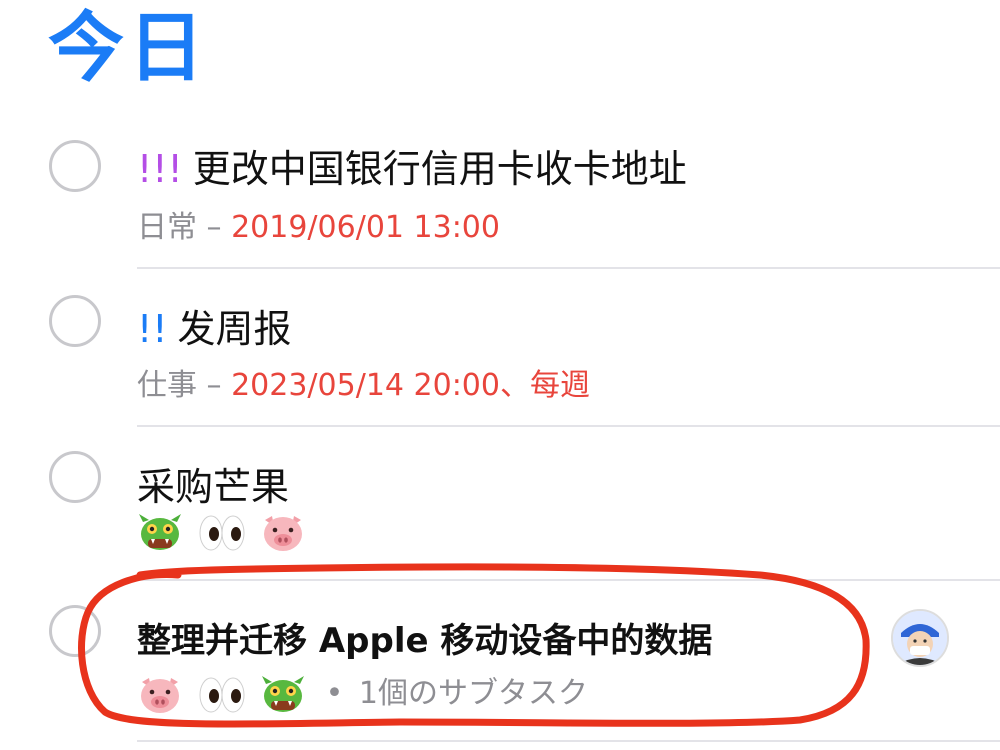  I want to click on task-tags, so click(223, 533).